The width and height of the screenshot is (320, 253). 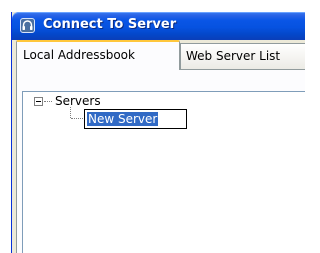 What do you see at coordinates (123, 119) in the screenshot?
I see `tree-node-new-server: New Server` at bounding box center [123, 119].